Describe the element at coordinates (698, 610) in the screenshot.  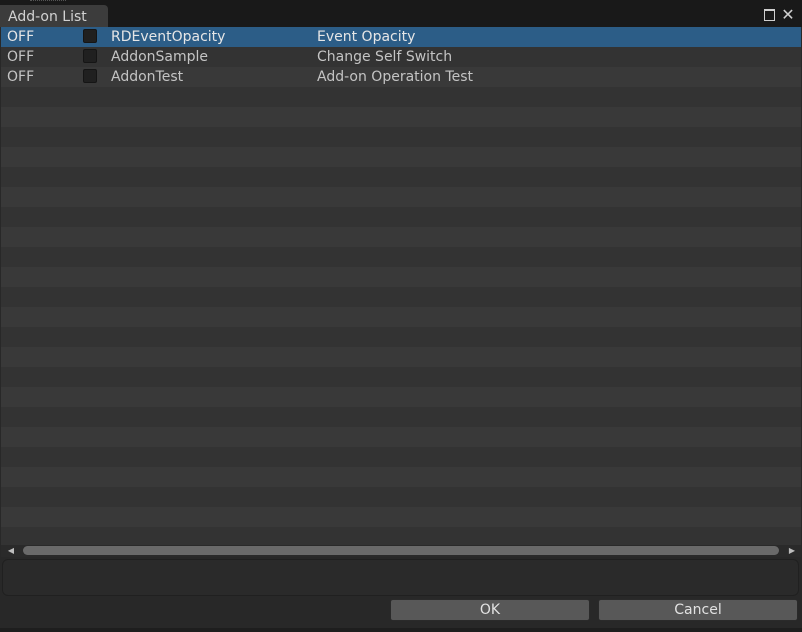
I see `cancel-button: Cancel` at that location.